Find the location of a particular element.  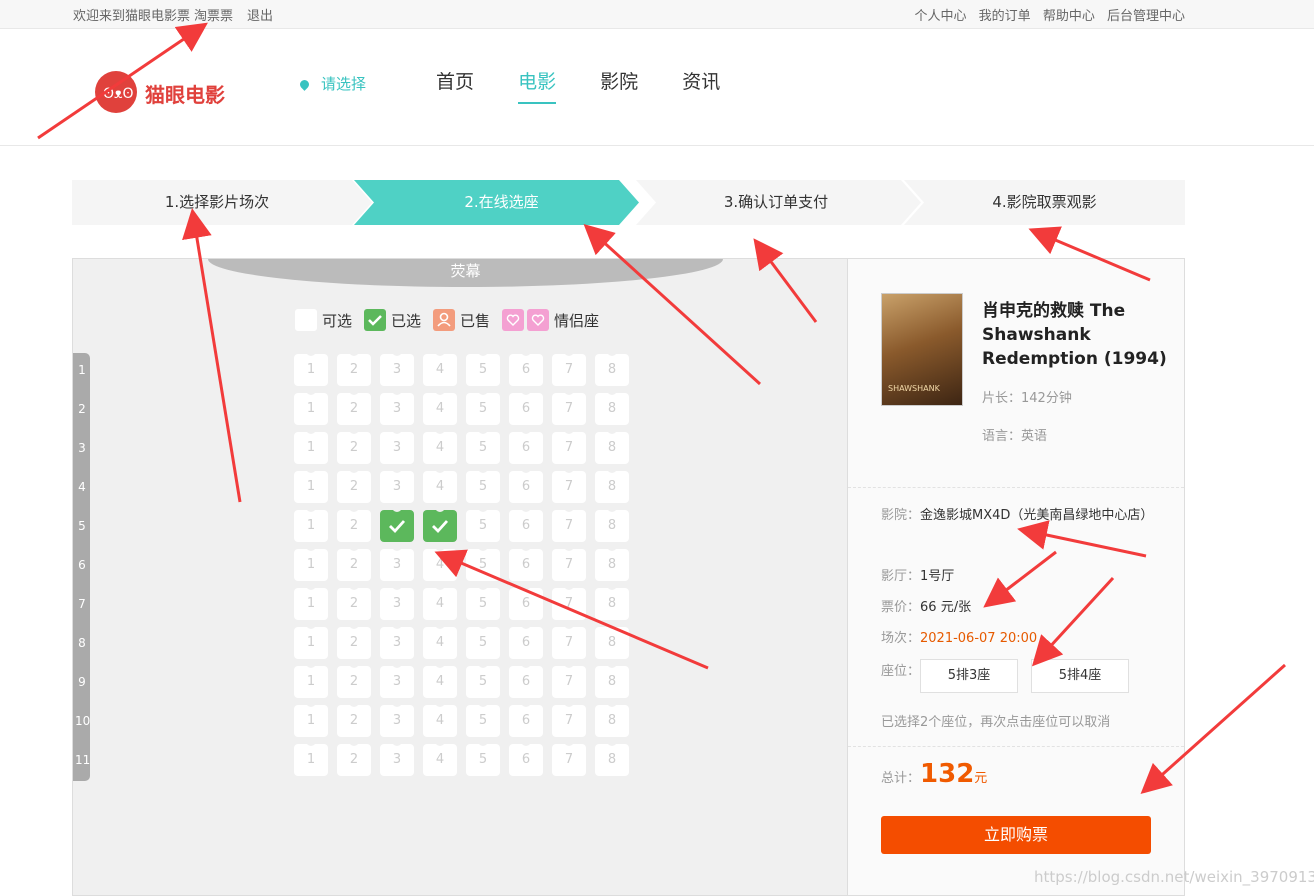

selected-seat-tag: 5排3座 is located at coordinates (969, 676).